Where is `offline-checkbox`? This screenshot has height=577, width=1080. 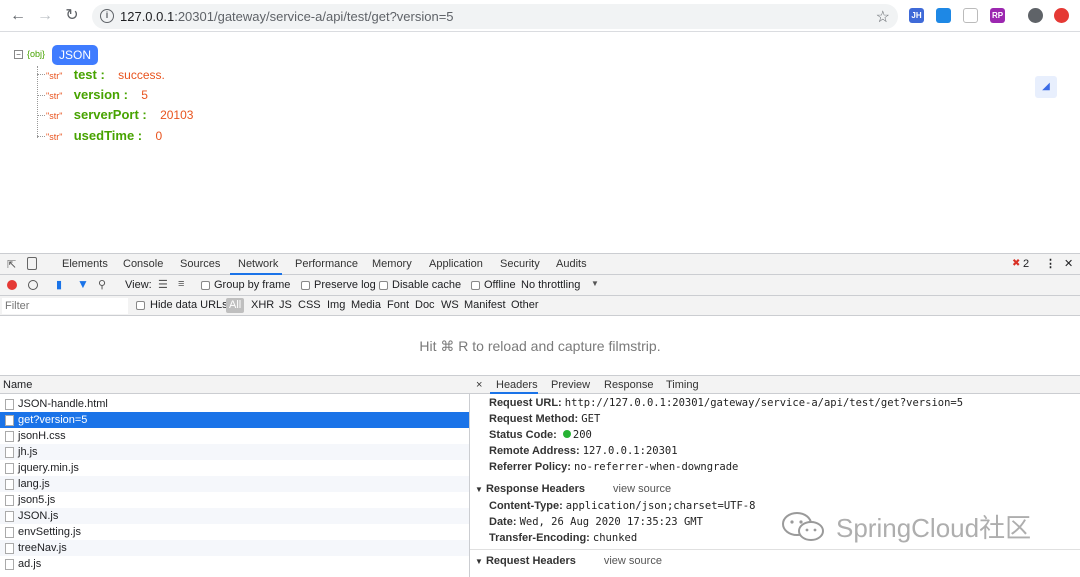
offline-checkbox is located at coordinates (475, 285).